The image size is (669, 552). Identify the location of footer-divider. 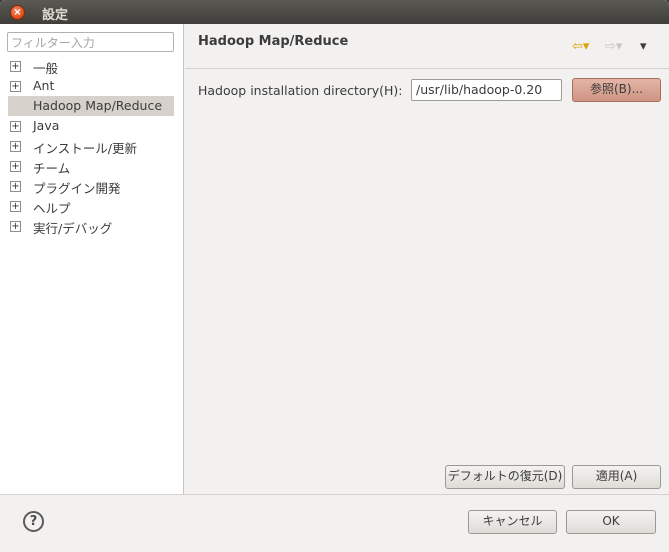
(334, 494).